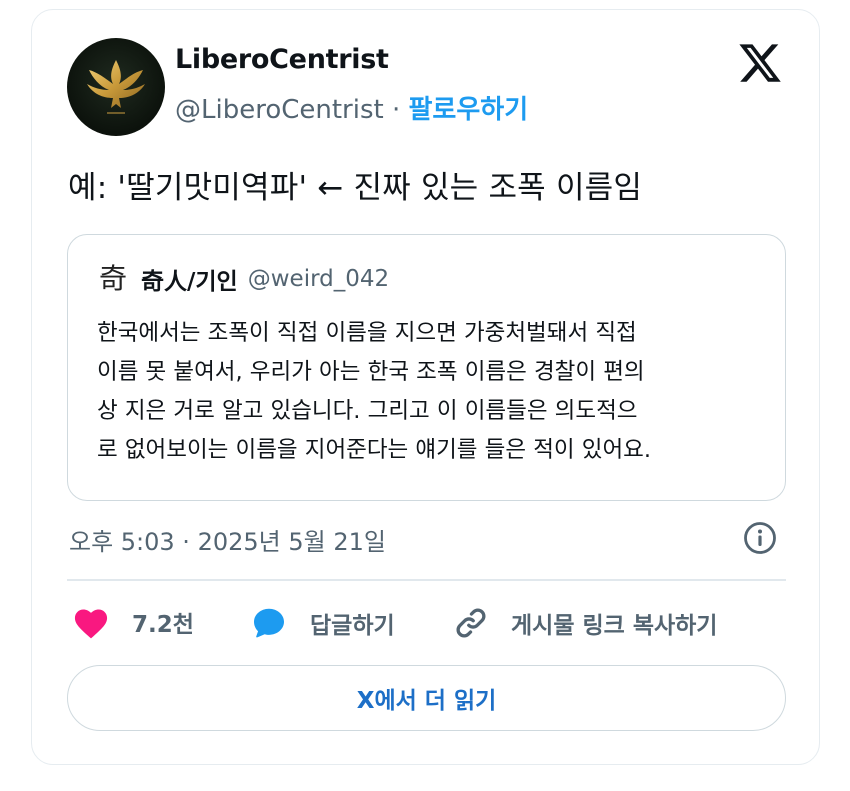 This screenshot has height=791, width=850. Describe the element at coordinates (227, 539) in the screenshot. I see `tweet-timestamp: 오후 5:03 · 2025년 5월 21일` at that location.